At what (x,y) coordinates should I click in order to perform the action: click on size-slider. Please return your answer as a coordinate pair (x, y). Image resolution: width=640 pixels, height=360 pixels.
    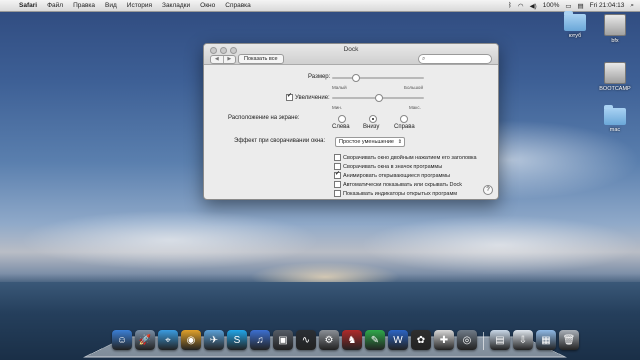
    Looking at the image, I should click on (378, 78).